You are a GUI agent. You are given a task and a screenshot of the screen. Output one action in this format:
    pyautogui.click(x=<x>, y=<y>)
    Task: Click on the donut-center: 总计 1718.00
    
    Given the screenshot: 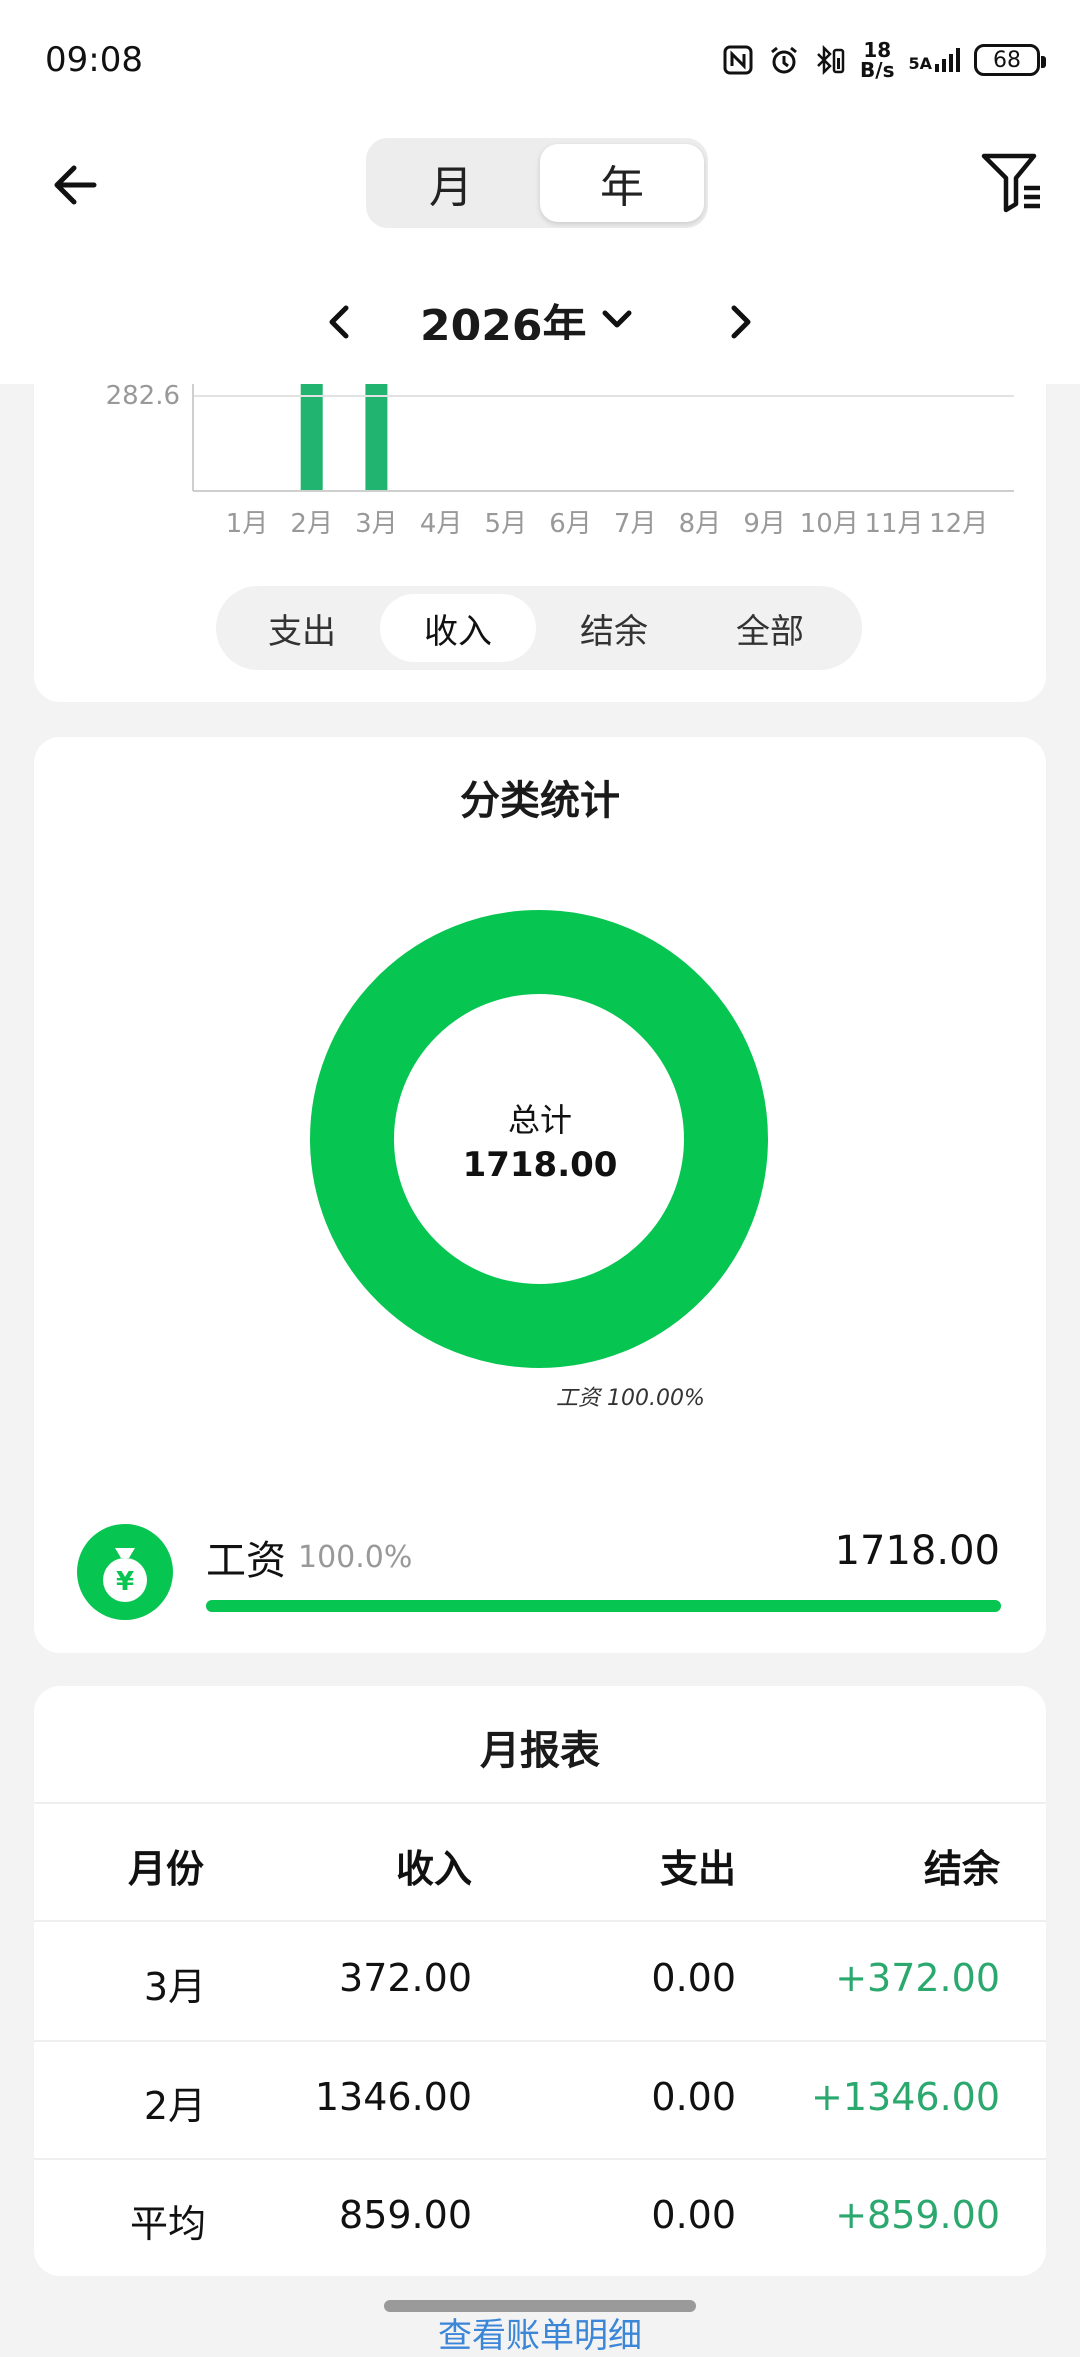 What is the action you would take?
    pyautogui.click(x=540, y=1140)
    